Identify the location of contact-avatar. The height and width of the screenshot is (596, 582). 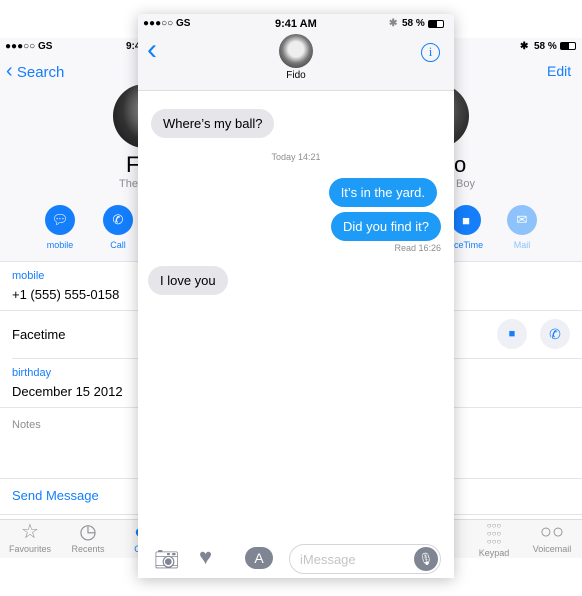
(296, 51).